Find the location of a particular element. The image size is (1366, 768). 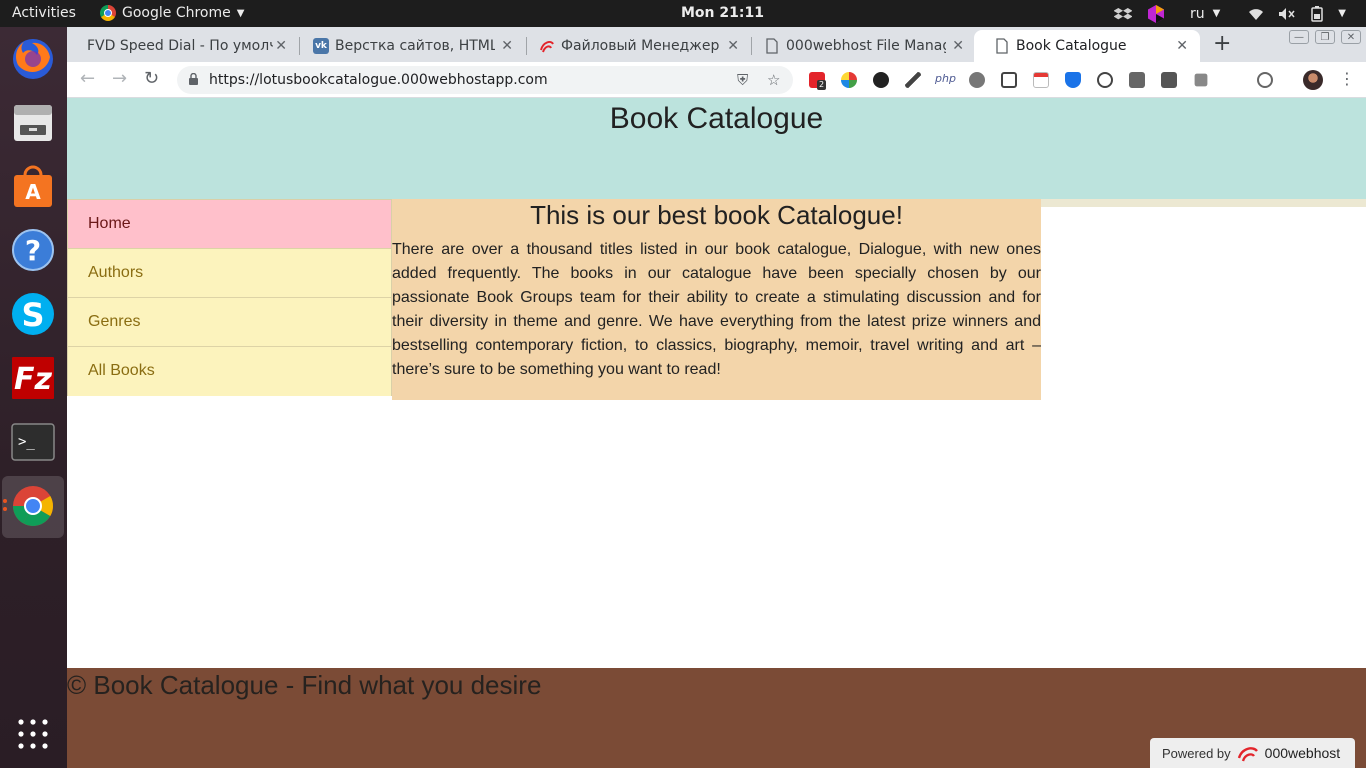

software-center-icon: A is located at coordinates (33, 186).